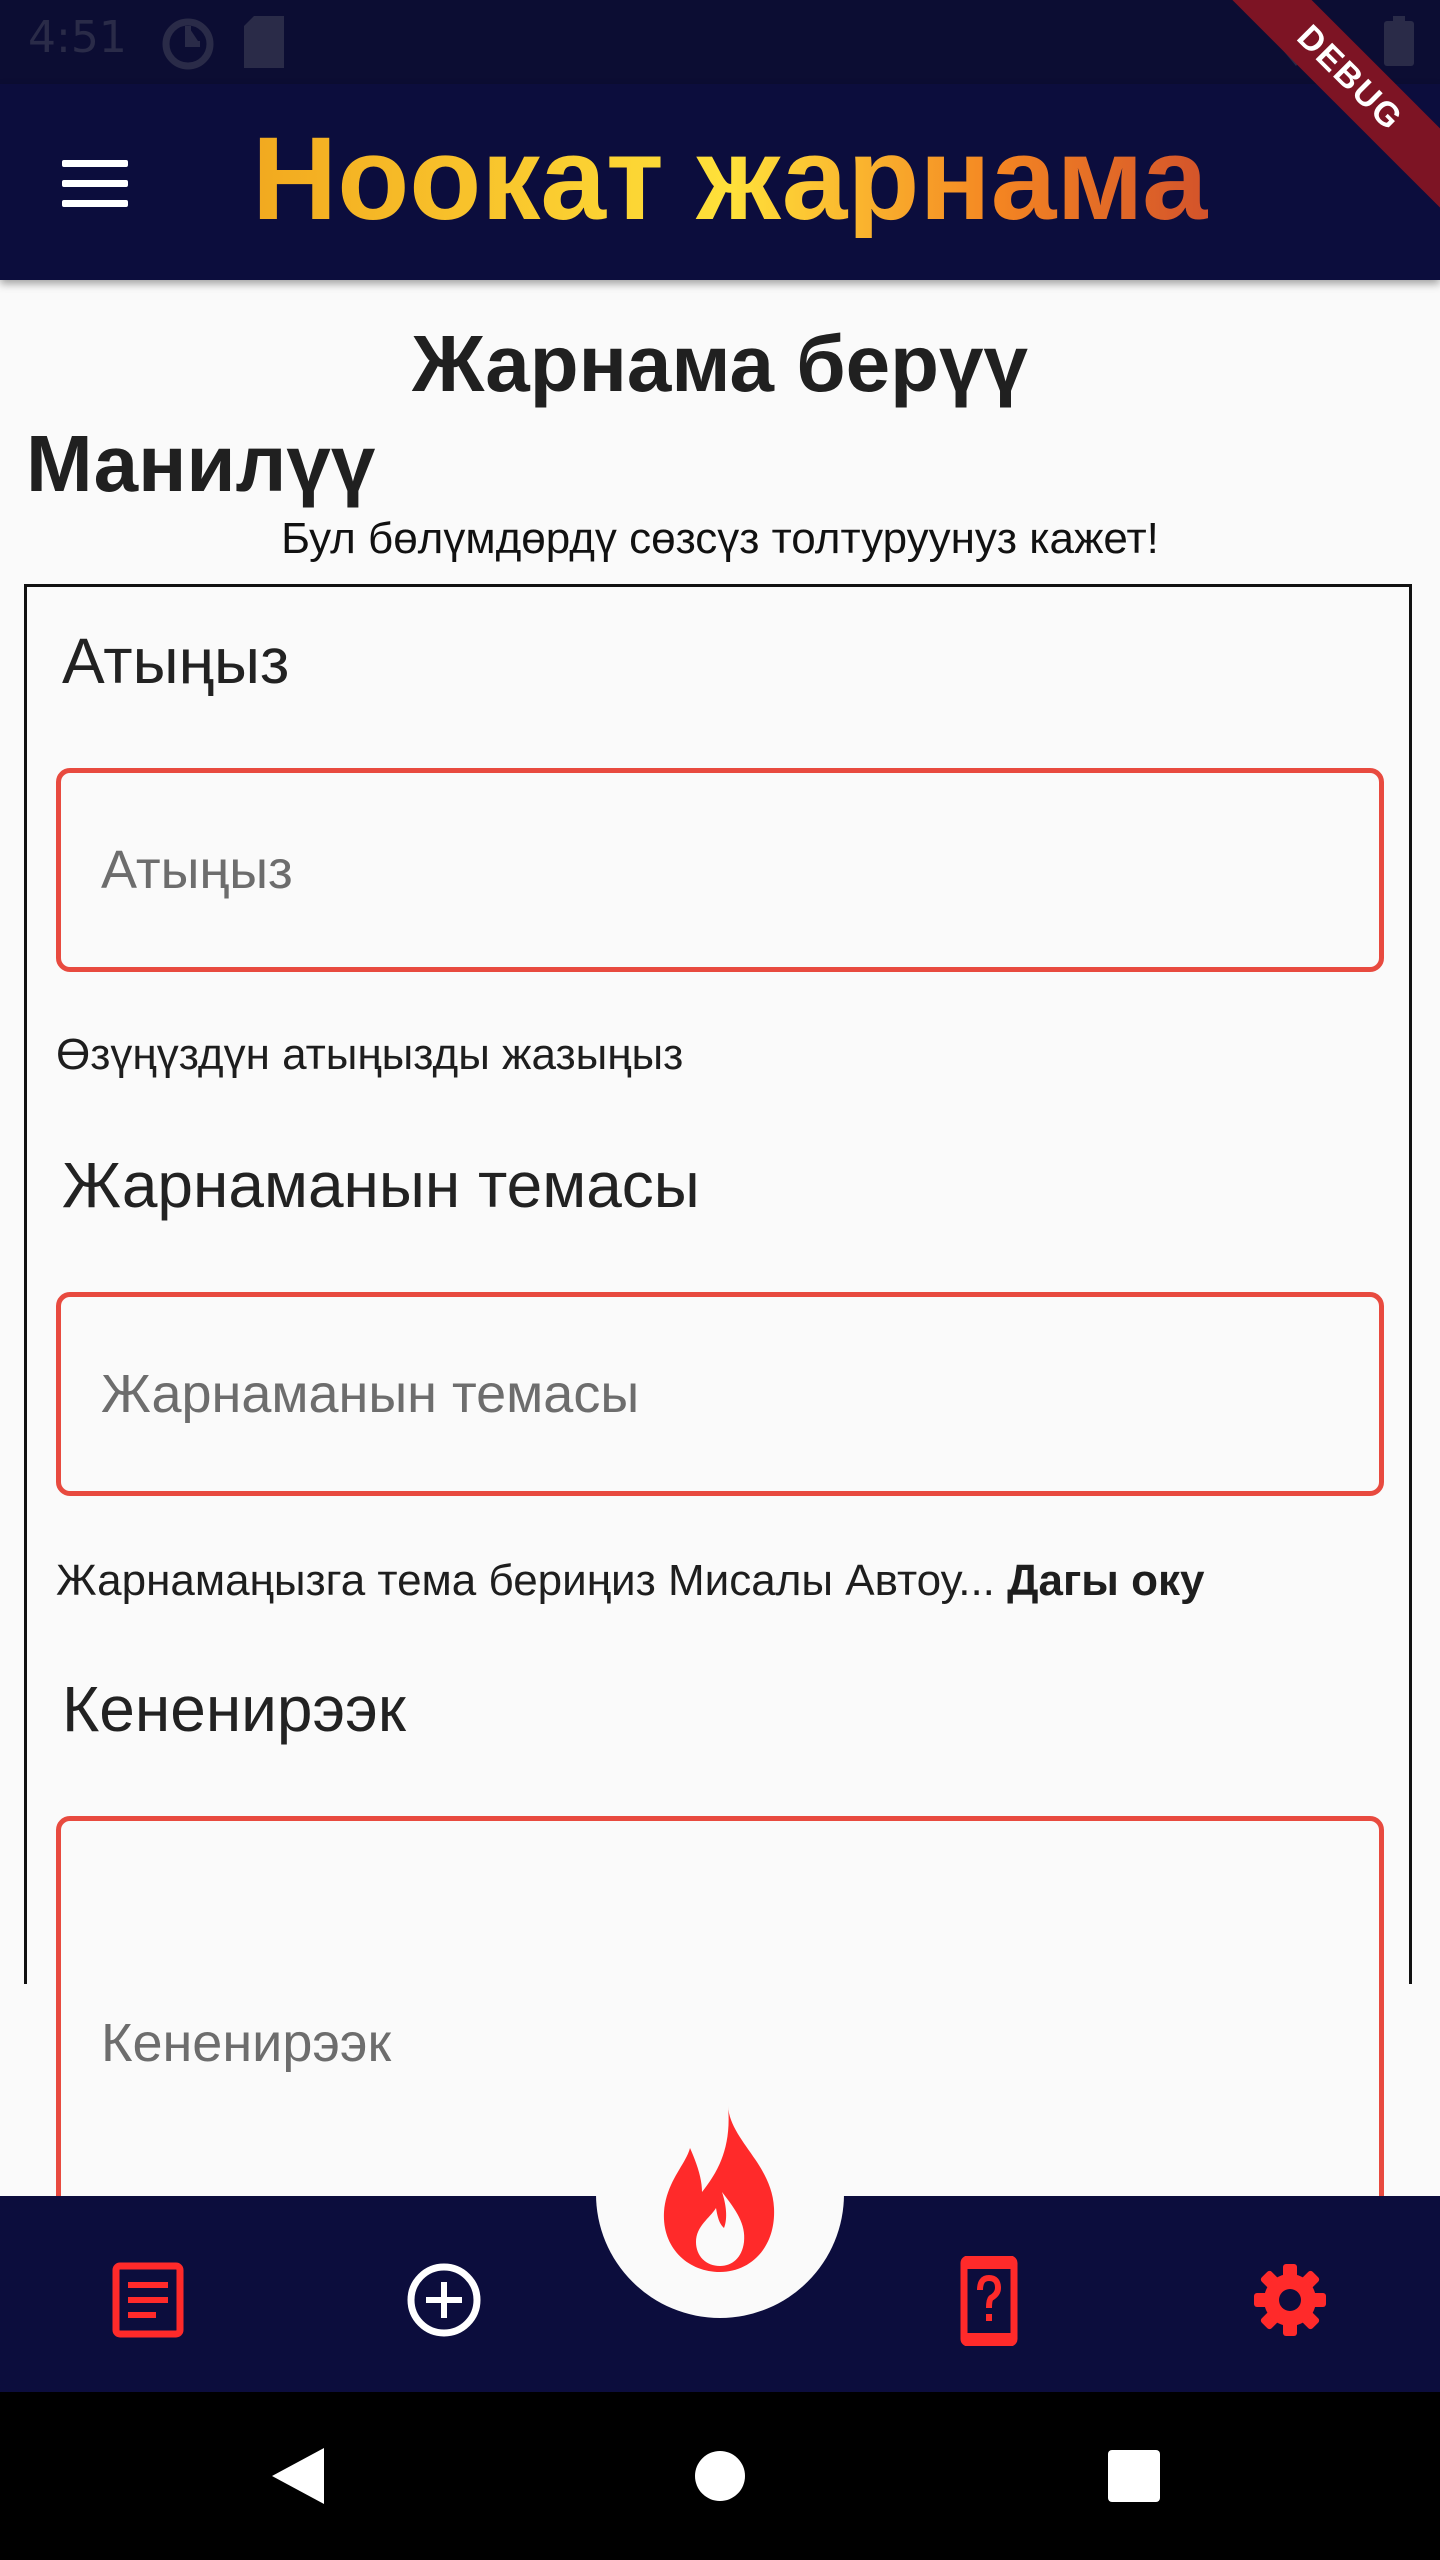 This screenshot has width=1440, height=2560. What do you see at coordinates (77, 37) in the screenshot?
I see `status-time: 4:51` at bounding box center [77, 37].